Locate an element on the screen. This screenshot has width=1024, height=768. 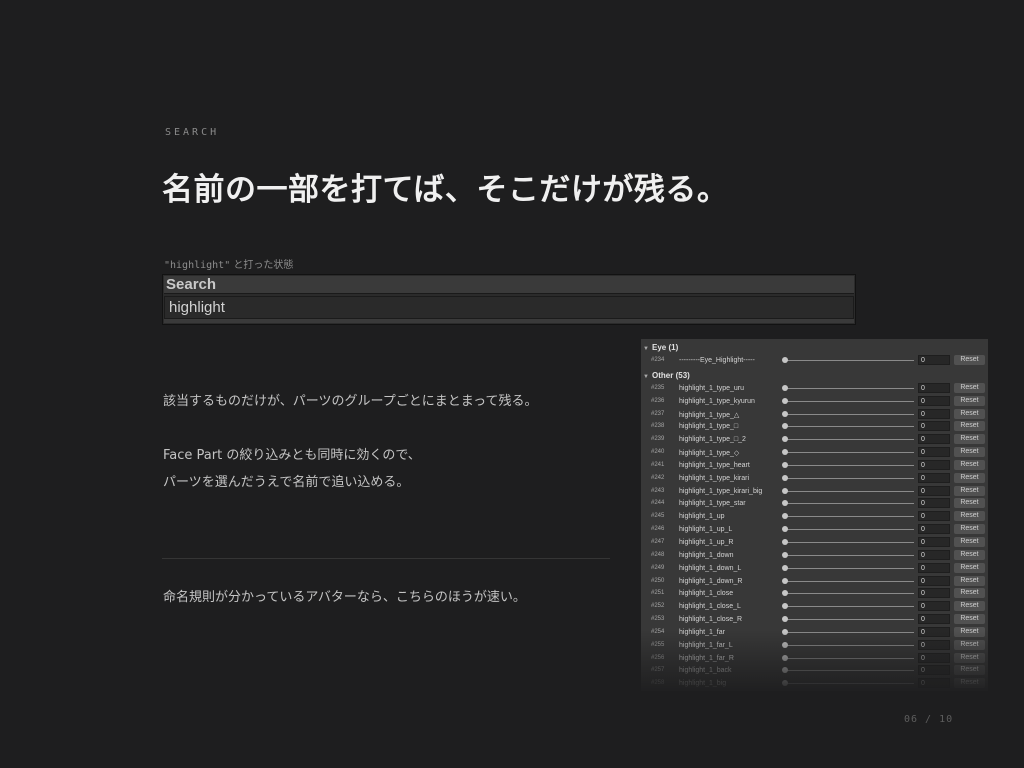
group-header: ▼ Other (53) is located at coordinates (814, 375).